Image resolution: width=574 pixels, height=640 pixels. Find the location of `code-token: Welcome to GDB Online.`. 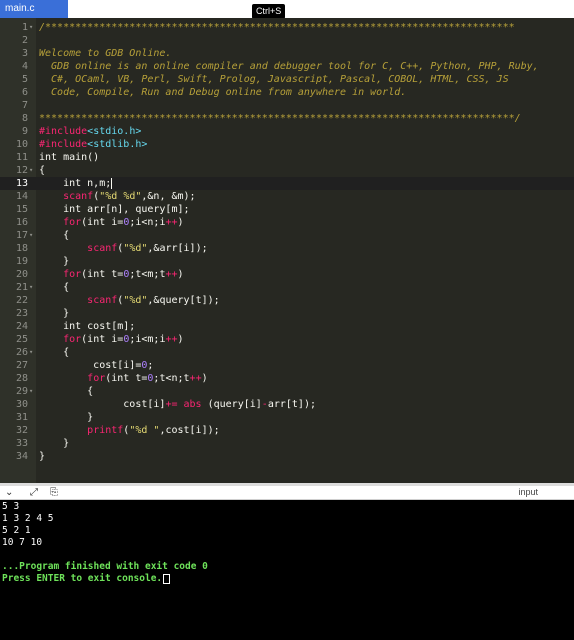

code-token: Welcome to GDB Online. is located at coordinates (105, 53).